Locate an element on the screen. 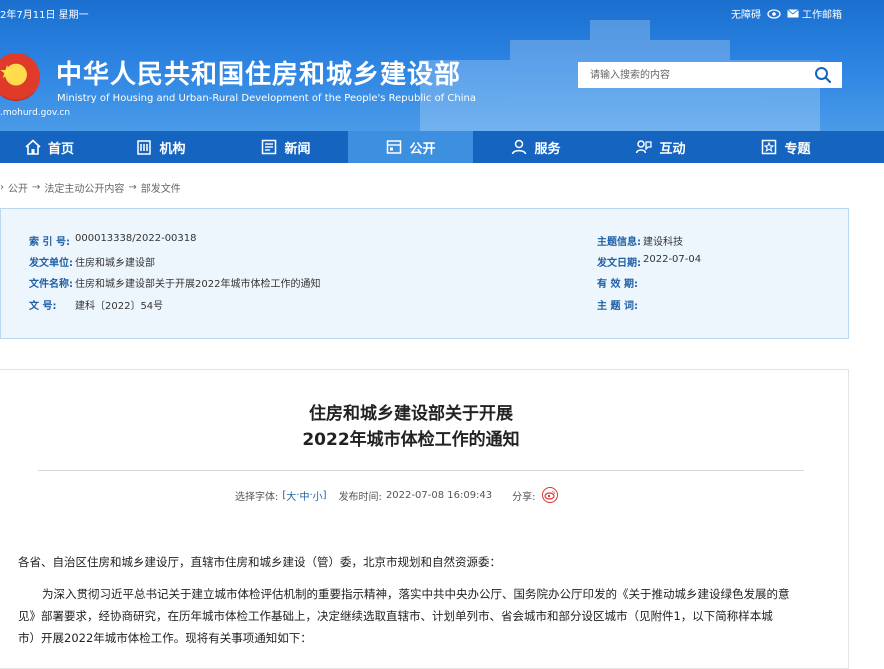 The image size is (884, 669). nav-item-label: 互动 is located at coordinates (672, 149).